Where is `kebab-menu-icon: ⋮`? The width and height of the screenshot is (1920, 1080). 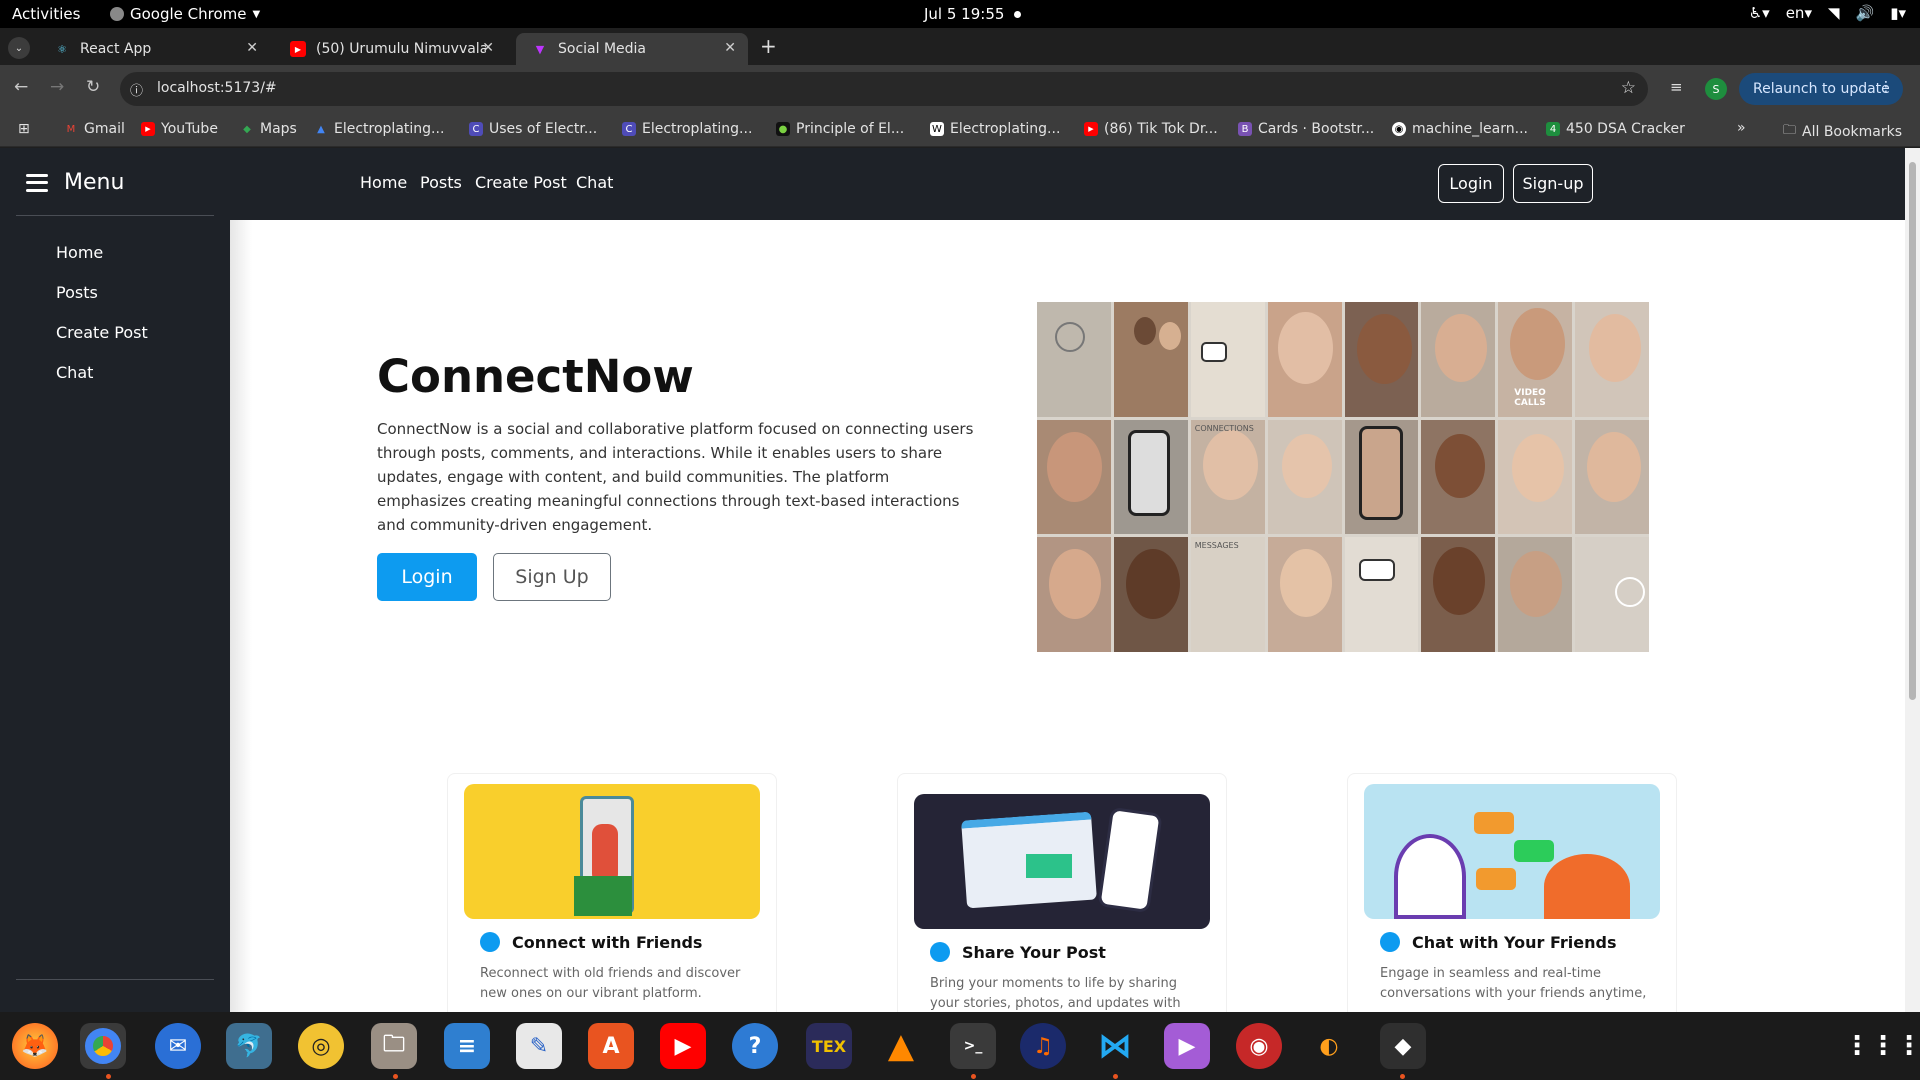
kebab-menu-icon: ⋮ is located at coordinates (1886, 87).